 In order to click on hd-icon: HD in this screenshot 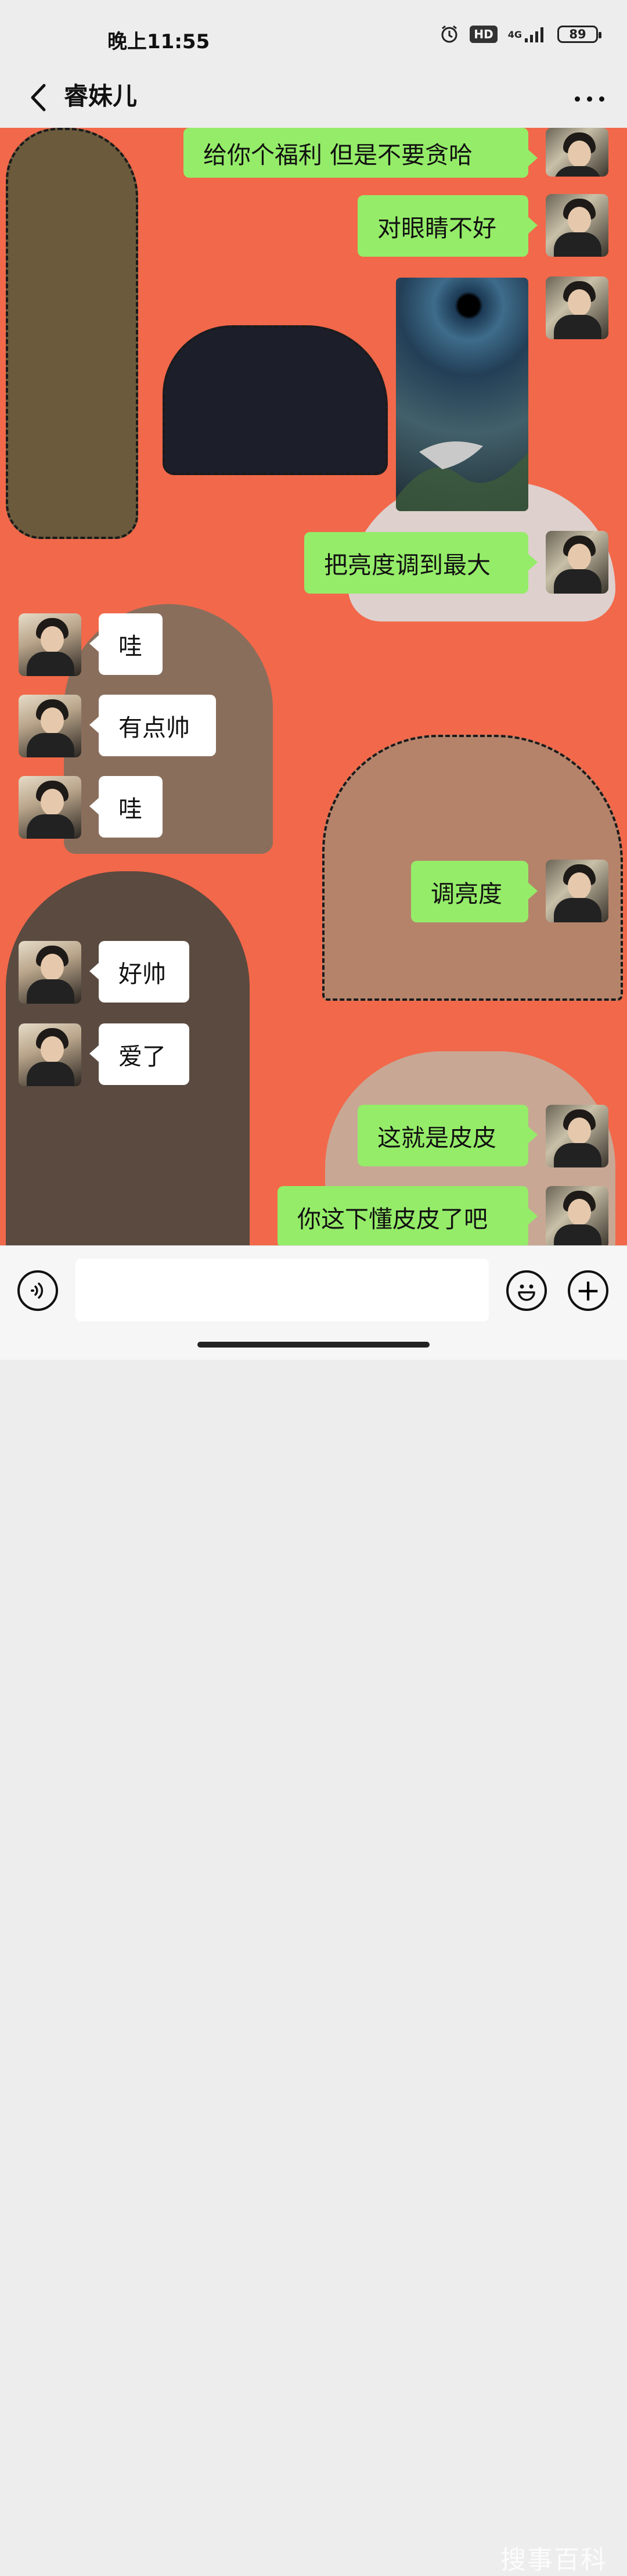, I will do `click(484, 34)`.